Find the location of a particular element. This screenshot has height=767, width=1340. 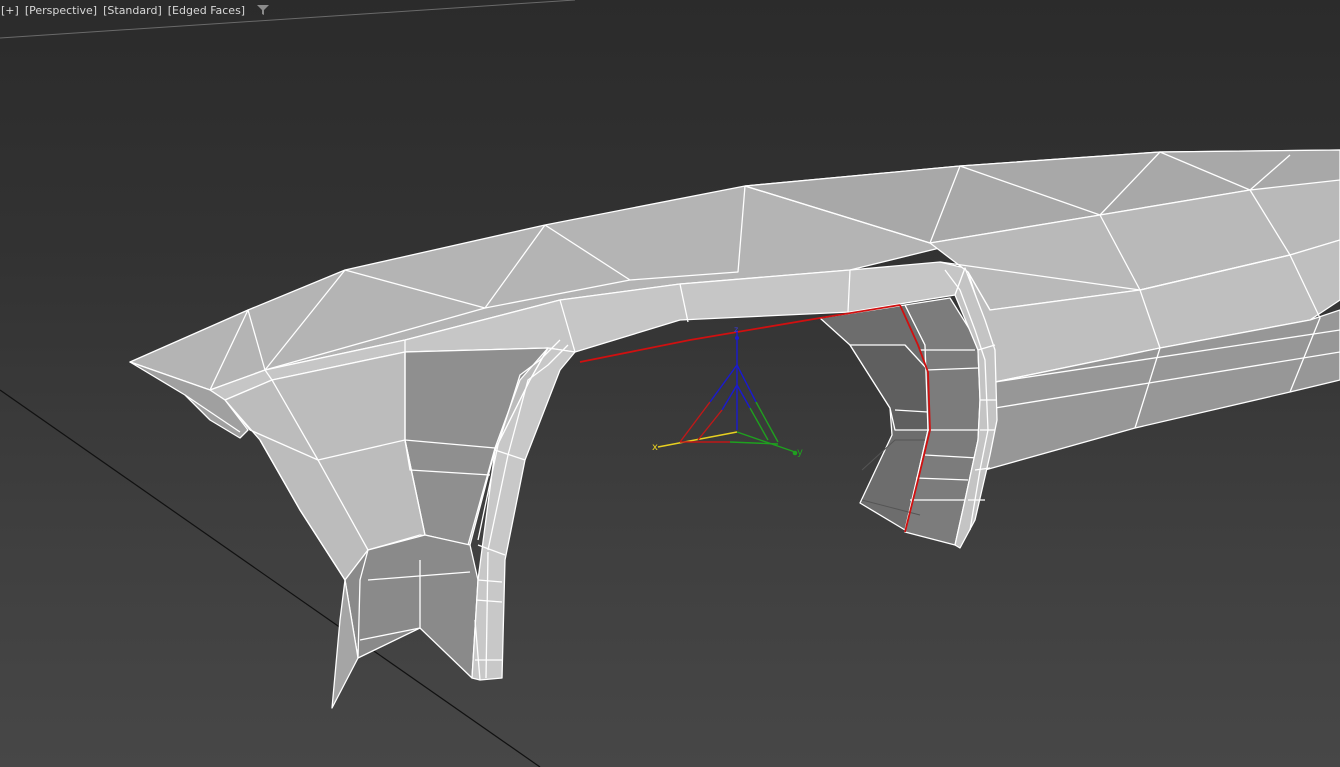

viewport-menu-plus: [+] is located at coordinates (10, 10).